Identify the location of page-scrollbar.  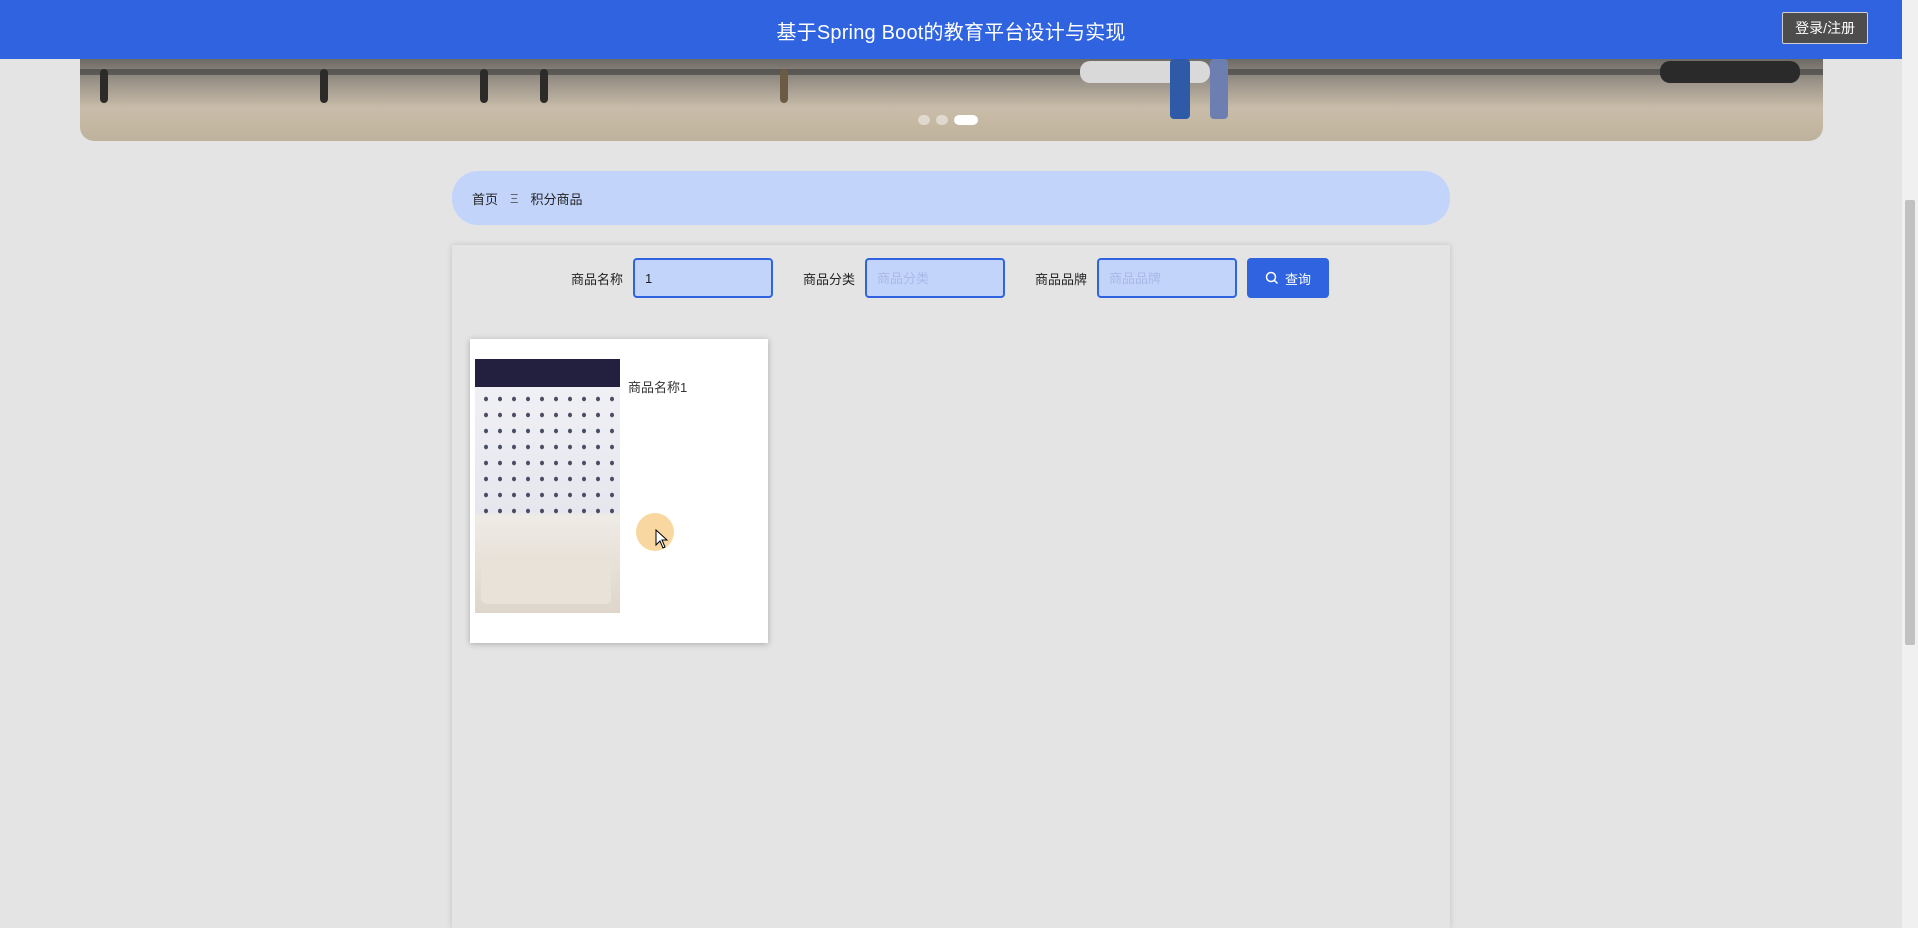
(1910, 464).